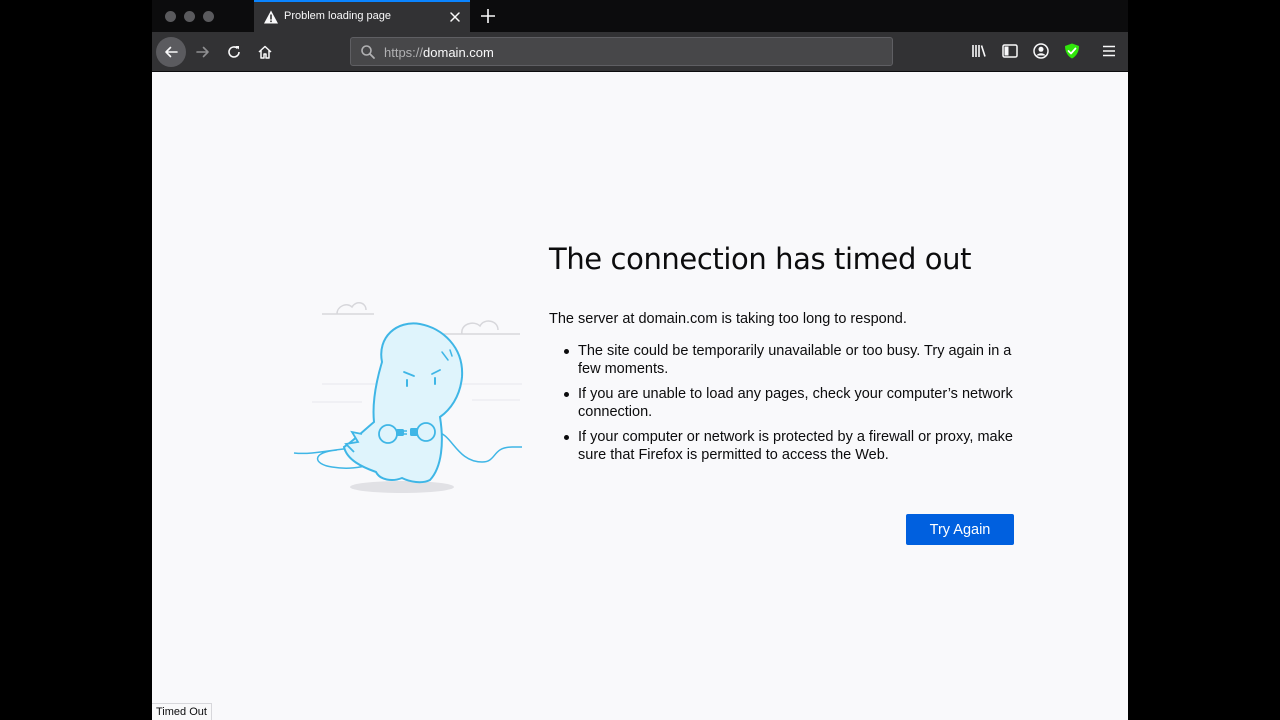  Describe the element at coordinates (182, 711) in the screenshot. I see `status-panel: Timed Out` at that location.